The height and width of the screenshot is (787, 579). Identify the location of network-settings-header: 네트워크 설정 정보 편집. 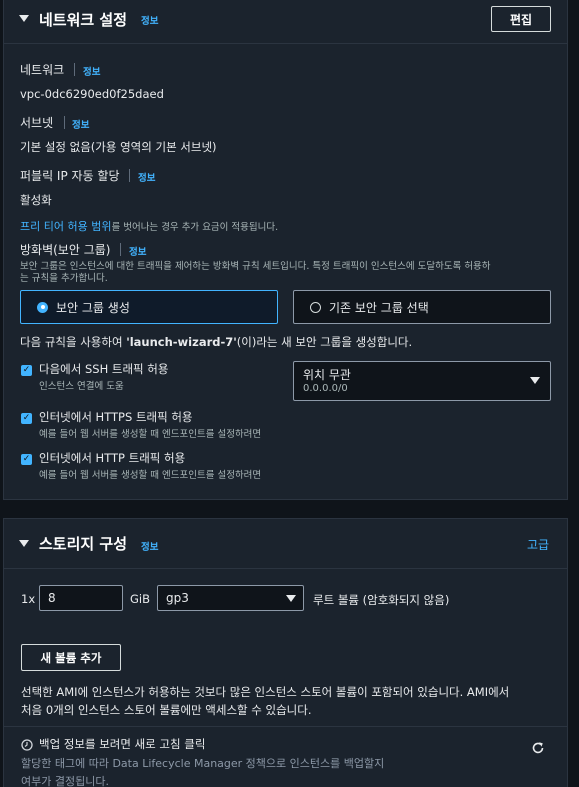
(285, 22).